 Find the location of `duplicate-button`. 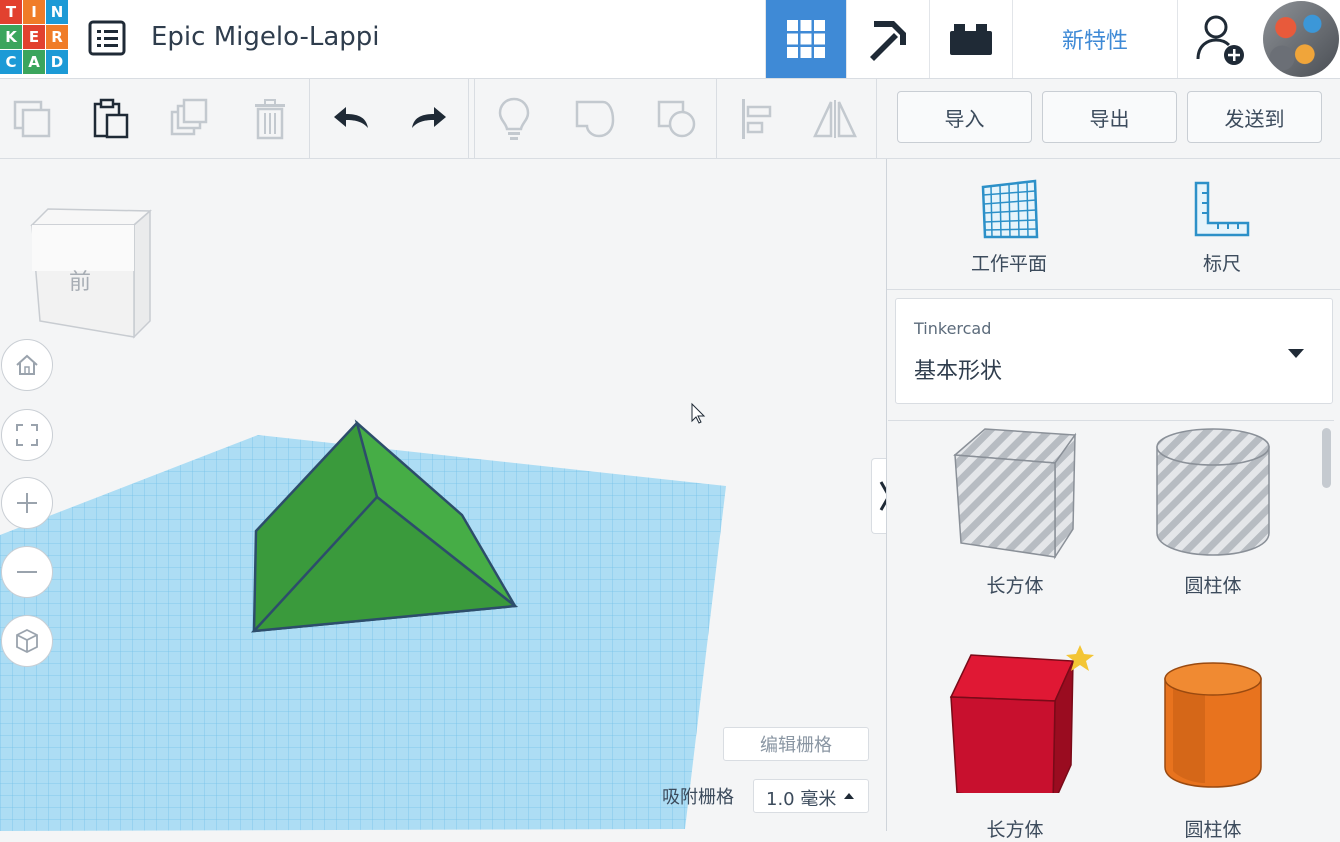

duplicate-button is located at coordinates (190, 118).